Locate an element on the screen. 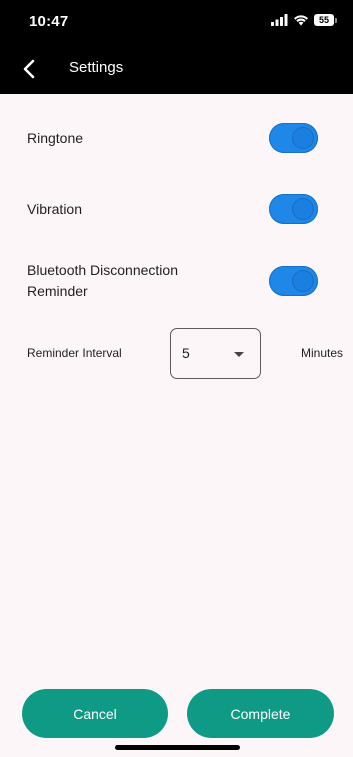  status-bar: 10:47 55 is located at coordinates (176, 22).